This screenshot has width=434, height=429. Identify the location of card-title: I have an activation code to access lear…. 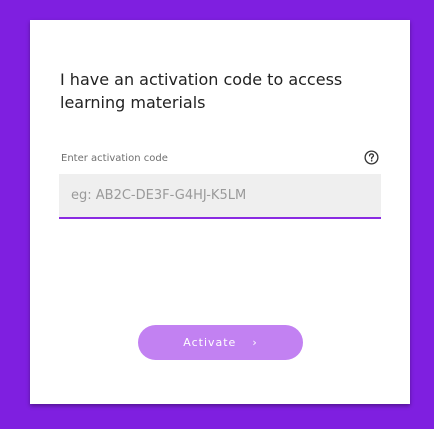
(201, 91).